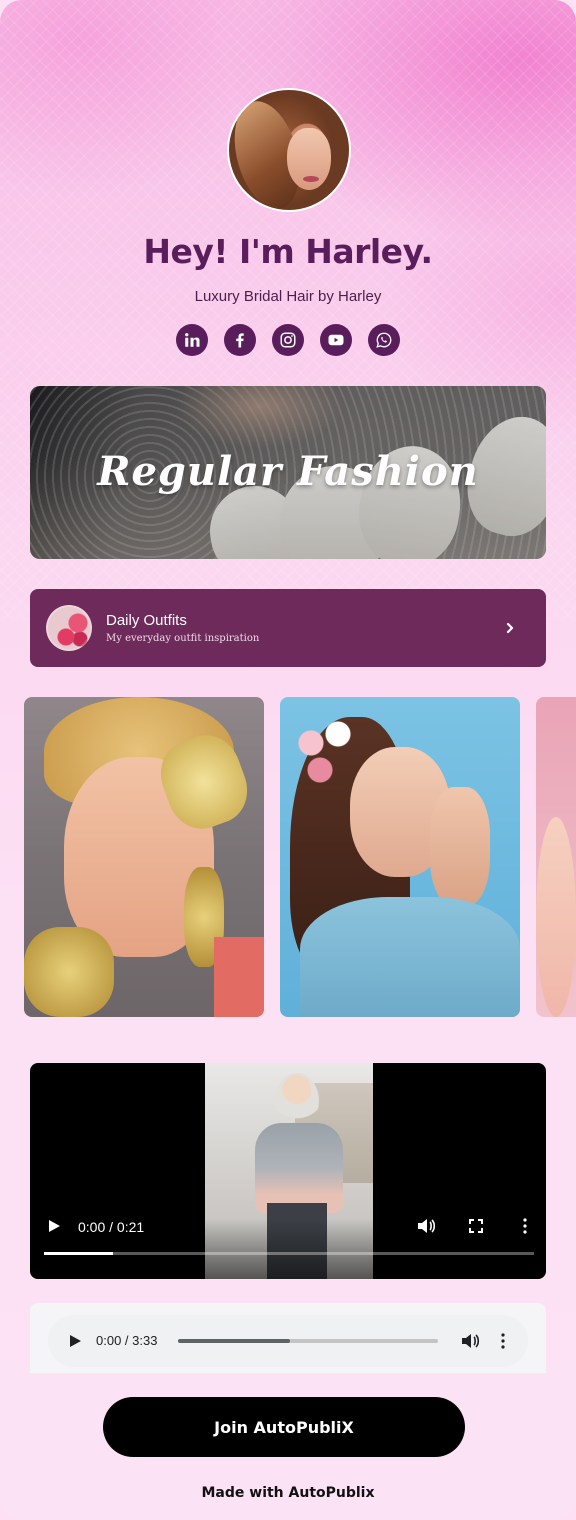 The height and width of the screenshot is (1520, 576). Describe the element at coordinates (78, 1253) in the screenshot. I see `video-progress-fill` at that location.